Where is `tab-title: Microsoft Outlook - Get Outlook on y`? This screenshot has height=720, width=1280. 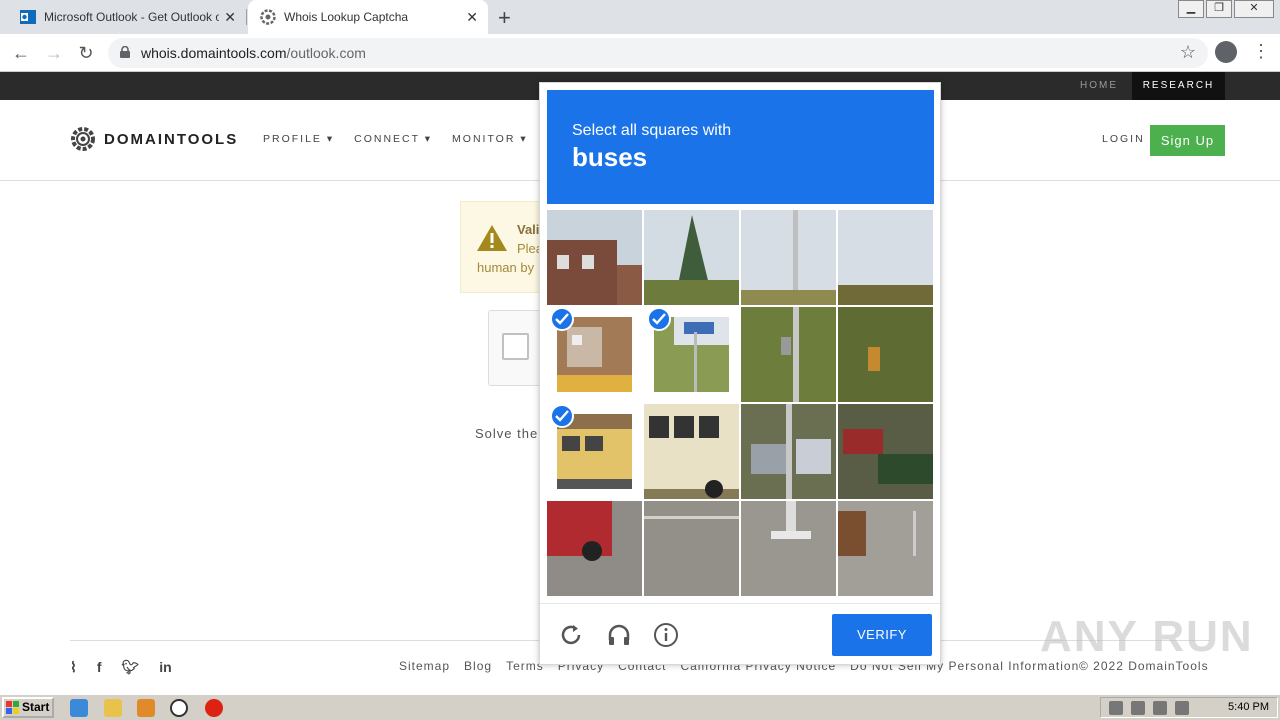 tab-title: Microsoft Outlook - Get Outlook on y is located at coordinates (131, 17).